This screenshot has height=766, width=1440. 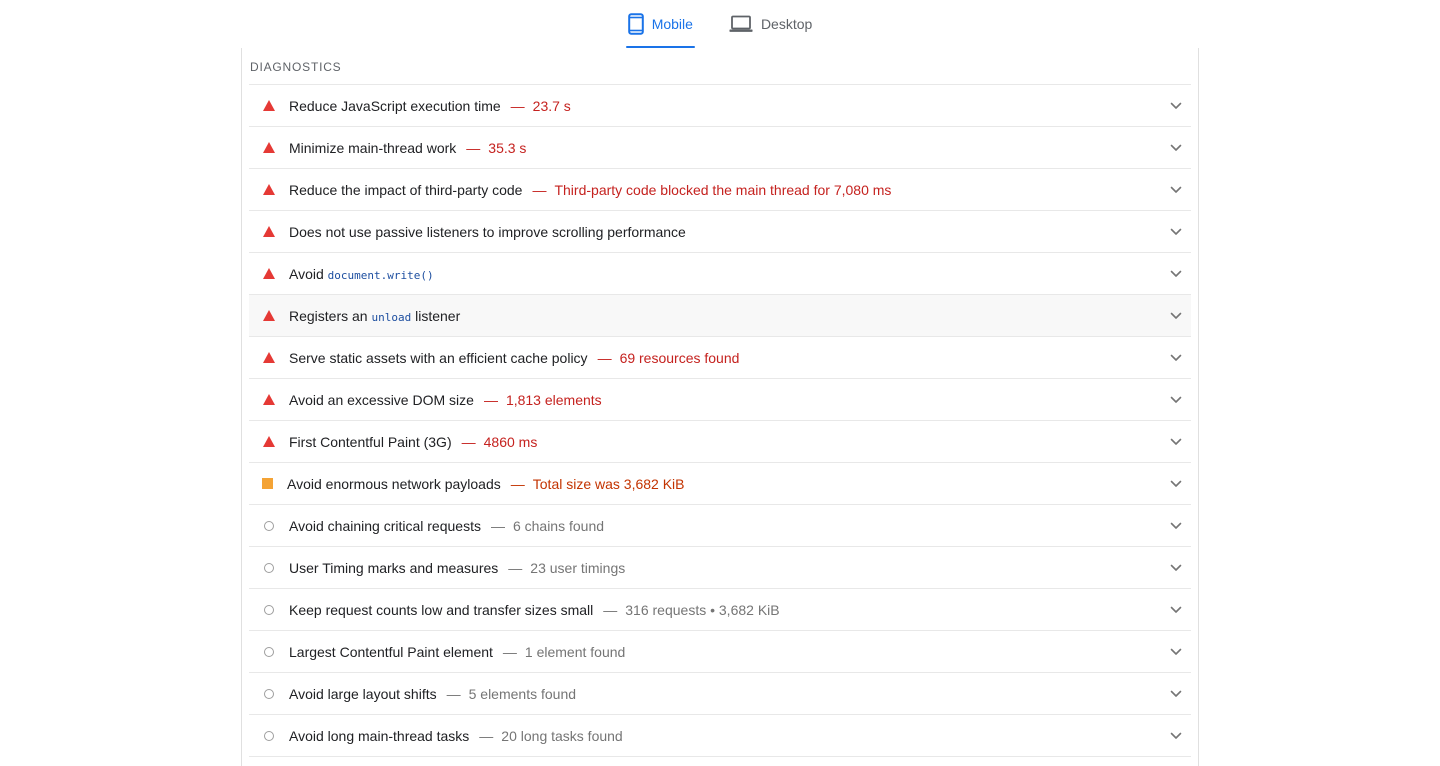 I want to click on audit-row: First Contentful Paint (3G) — 4860 ms, so click(x=720, y=442).